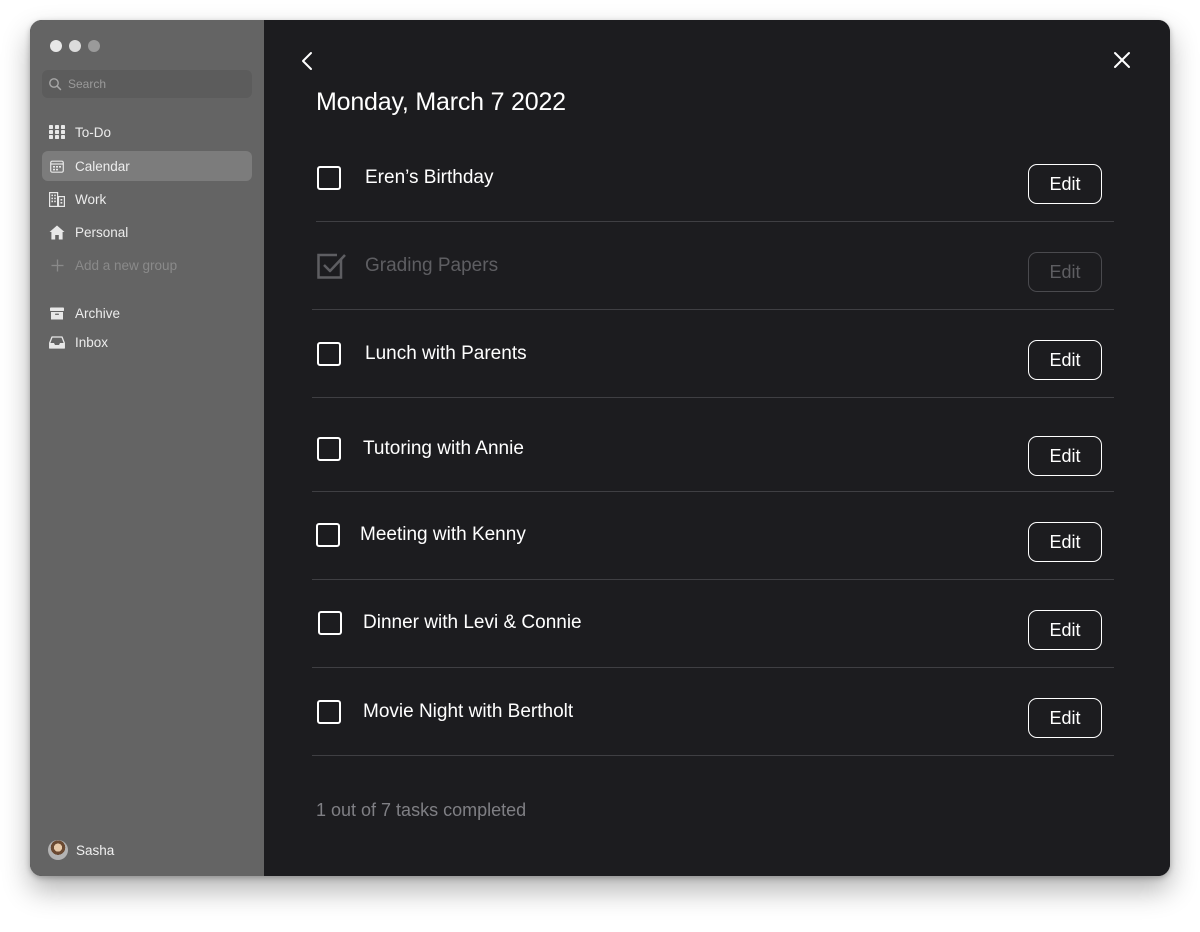 The width and height of the screenshot is (1200, 932). I want to click on completion-status: 1 out of 7 tasks completed, so click(421, 810).